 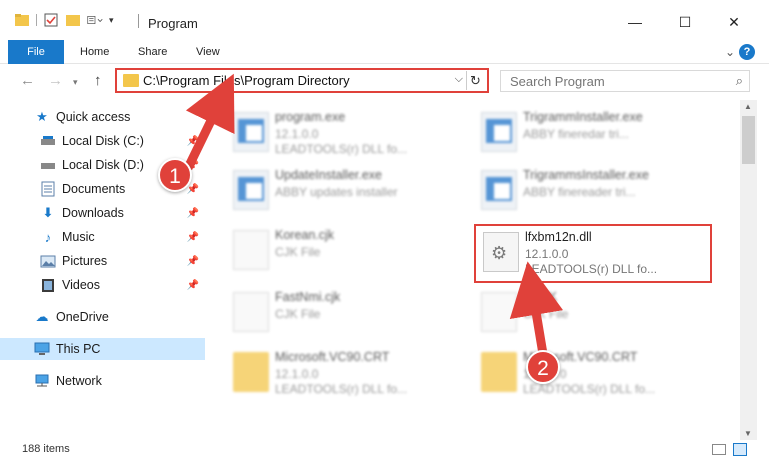 What do you see at coordinates (175, 175) in the screenshot?
I see `step-badge-1: 1` at bounding box center [175, 175].